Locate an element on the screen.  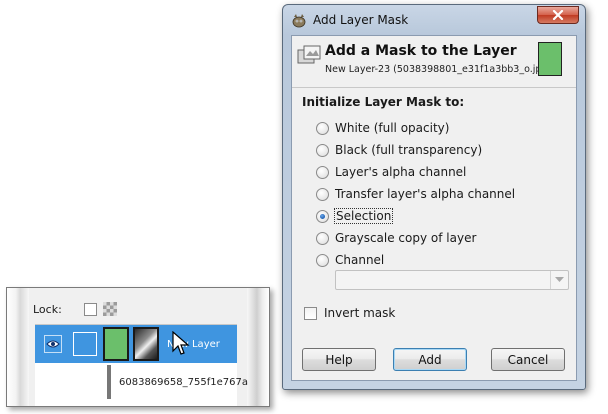
mouse-cursor-icon is located at coordinates (181, 343).